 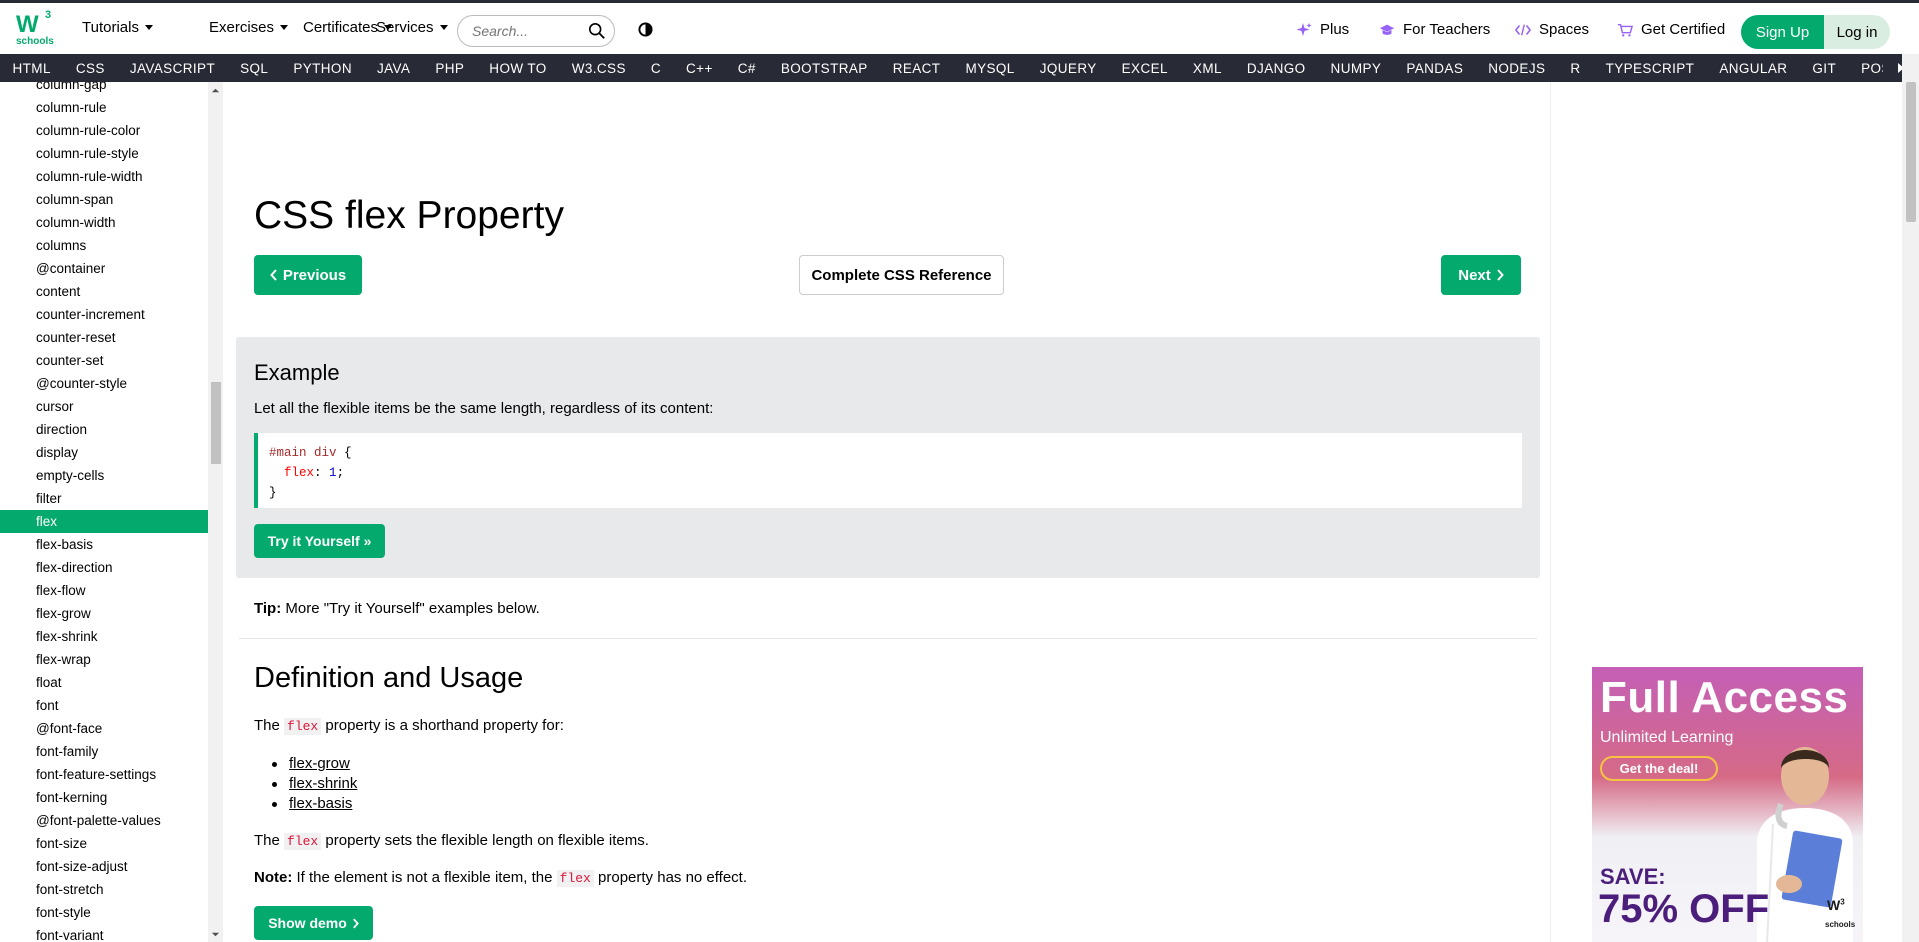 What do you see at coordinates (104, 728) in the screenshot?
I see `sidebar-item-font-face: @font-face` at bounding box center [104, 728].